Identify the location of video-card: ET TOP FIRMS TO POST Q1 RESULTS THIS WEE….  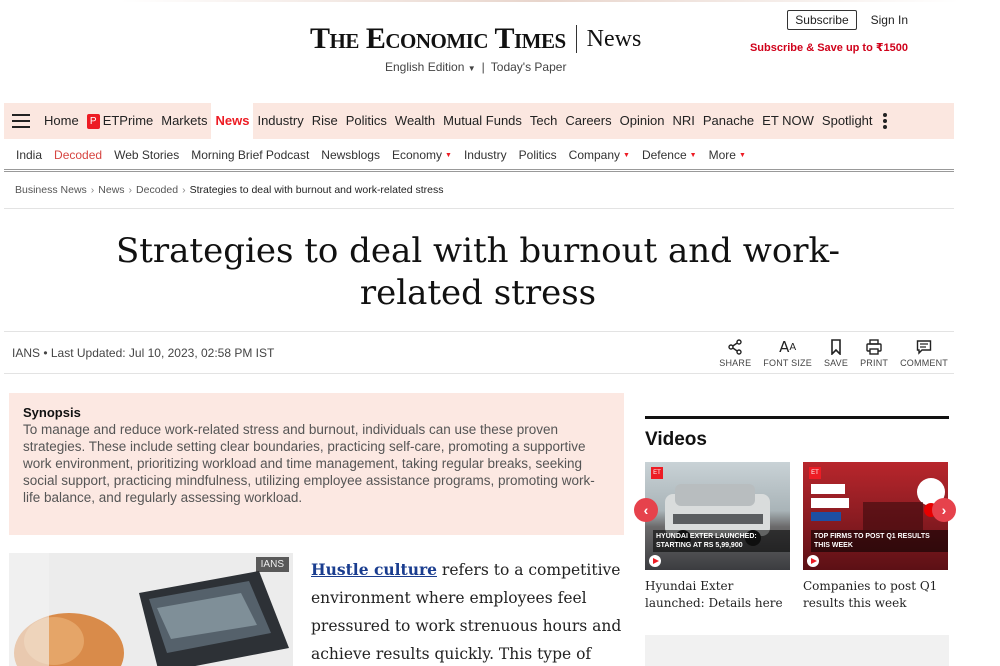
(875, 537).